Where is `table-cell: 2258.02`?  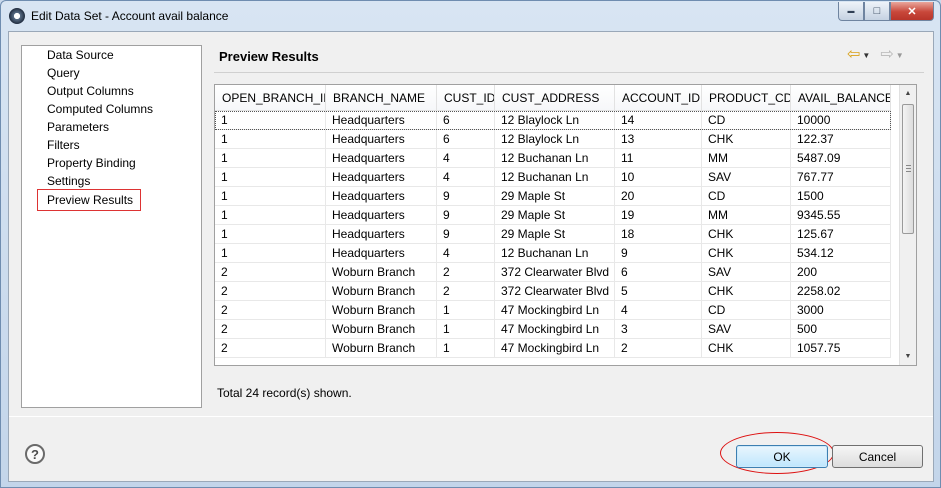 table-cell: 2258.02 is located at coordinates (841, 291).